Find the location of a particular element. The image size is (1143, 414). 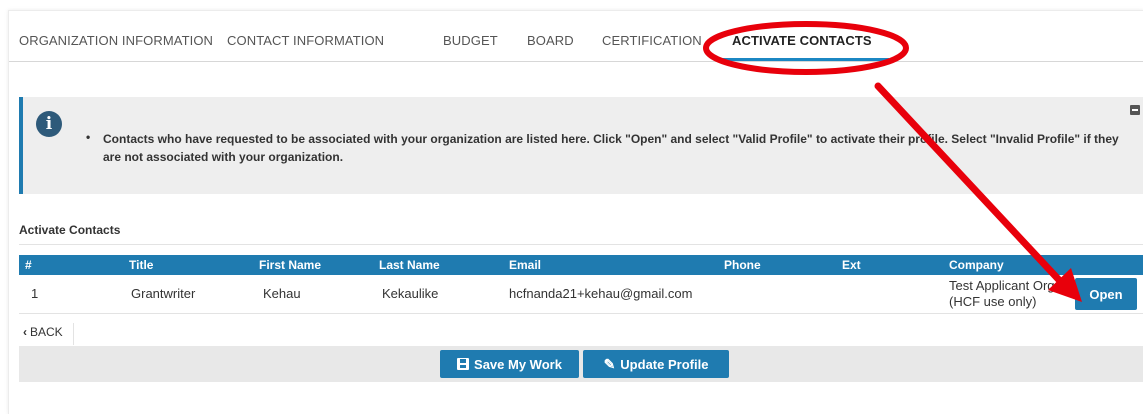

update-button-label: Update Profile is located at coordinates (664, 364).